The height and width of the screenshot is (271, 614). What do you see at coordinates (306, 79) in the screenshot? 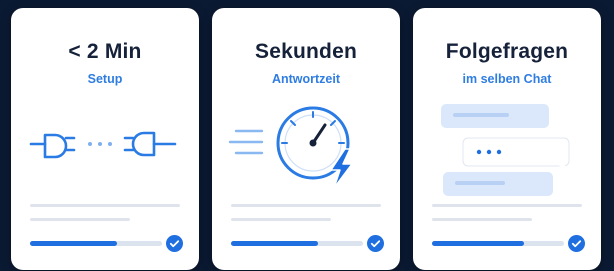
I see `card-subtitle: Antwortzeit` at bounding box center [306, 79].